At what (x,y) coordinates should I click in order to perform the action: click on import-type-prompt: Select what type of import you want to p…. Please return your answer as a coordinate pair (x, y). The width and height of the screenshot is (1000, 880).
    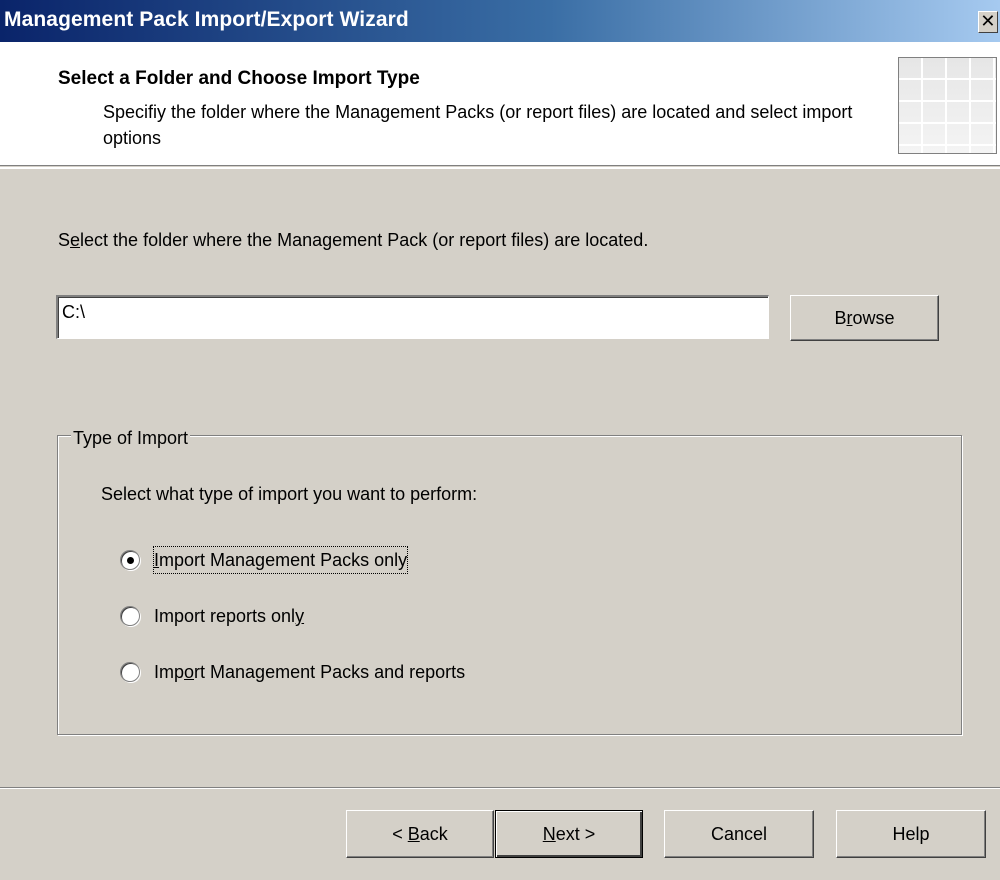
    Looking at the image, I should click on (289, 494).